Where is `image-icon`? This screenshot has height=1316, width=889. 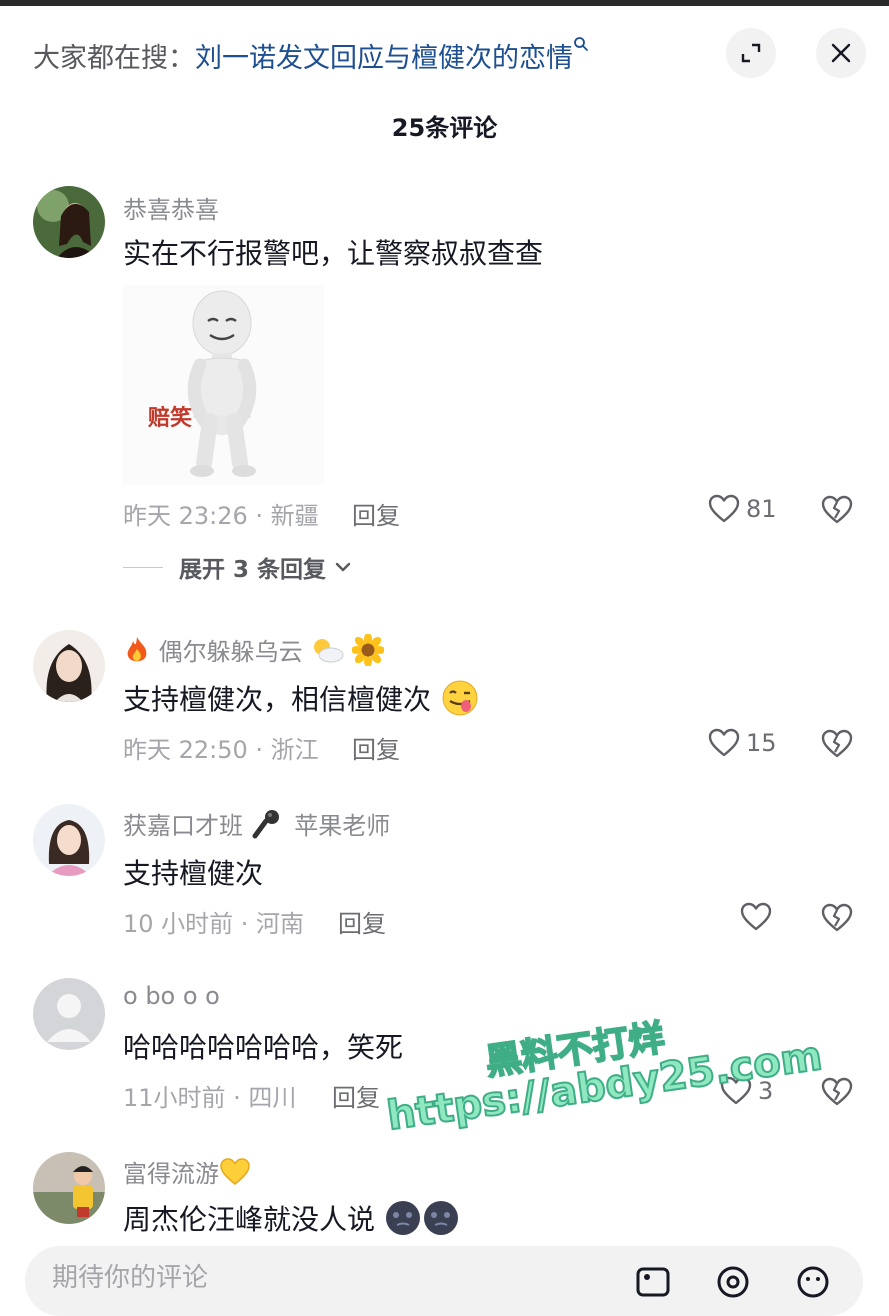 image-icon is located at coordinates (653, 1284).